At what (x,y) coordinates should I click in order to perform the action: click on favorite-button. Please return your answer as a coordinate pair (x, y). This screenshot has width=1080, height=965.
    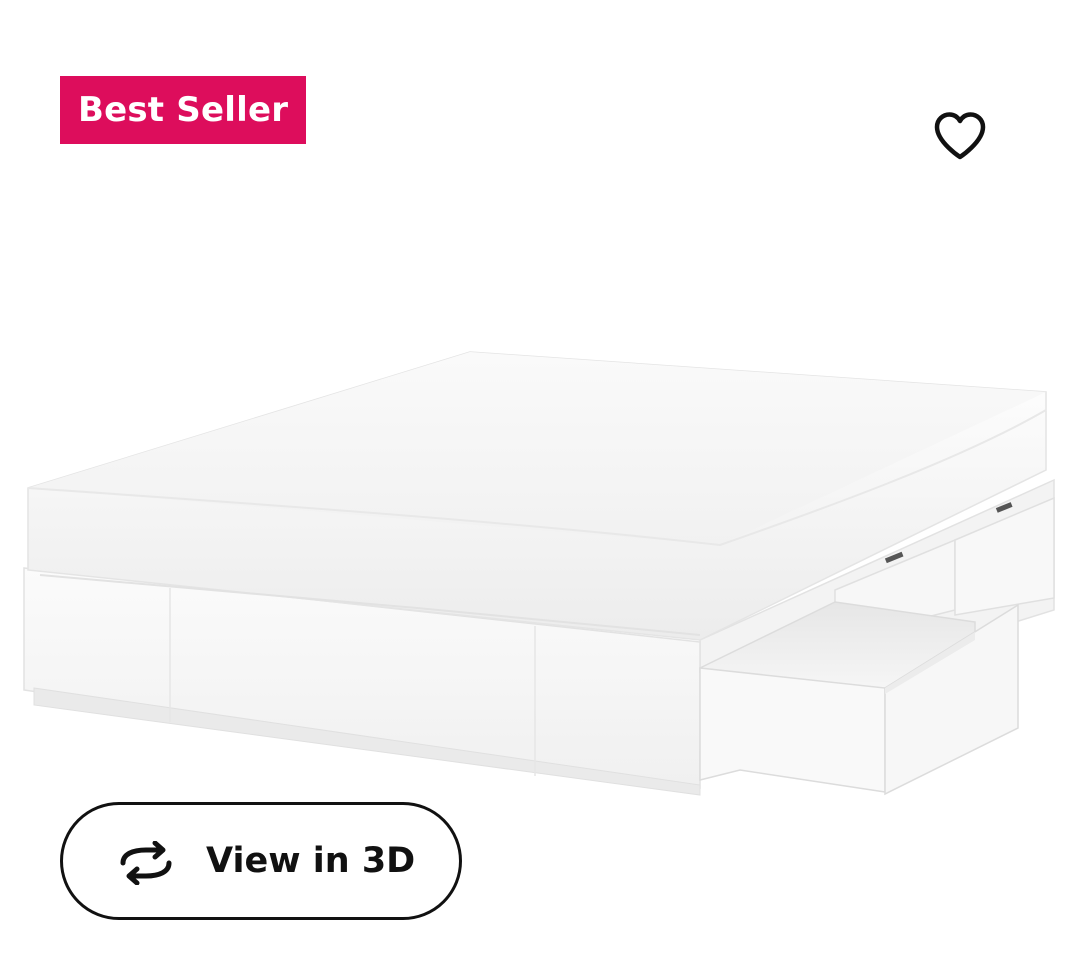
    Looking at the image, I should click on (960, 136).